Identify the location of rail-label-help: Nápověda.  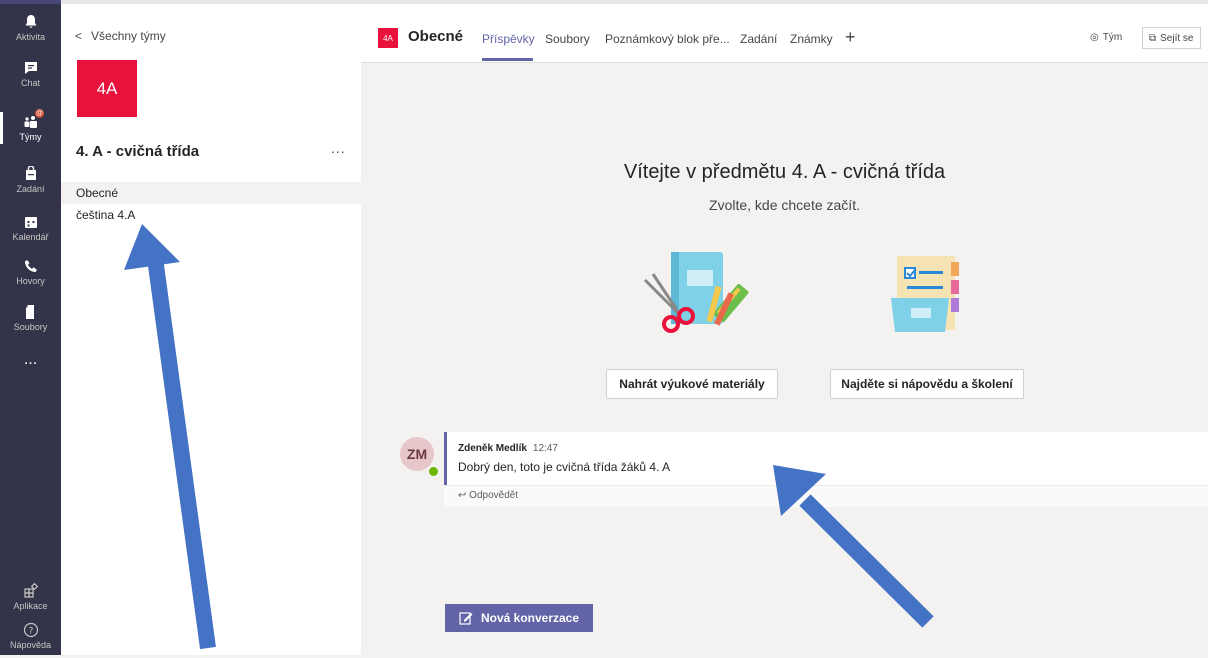
(30, 645).